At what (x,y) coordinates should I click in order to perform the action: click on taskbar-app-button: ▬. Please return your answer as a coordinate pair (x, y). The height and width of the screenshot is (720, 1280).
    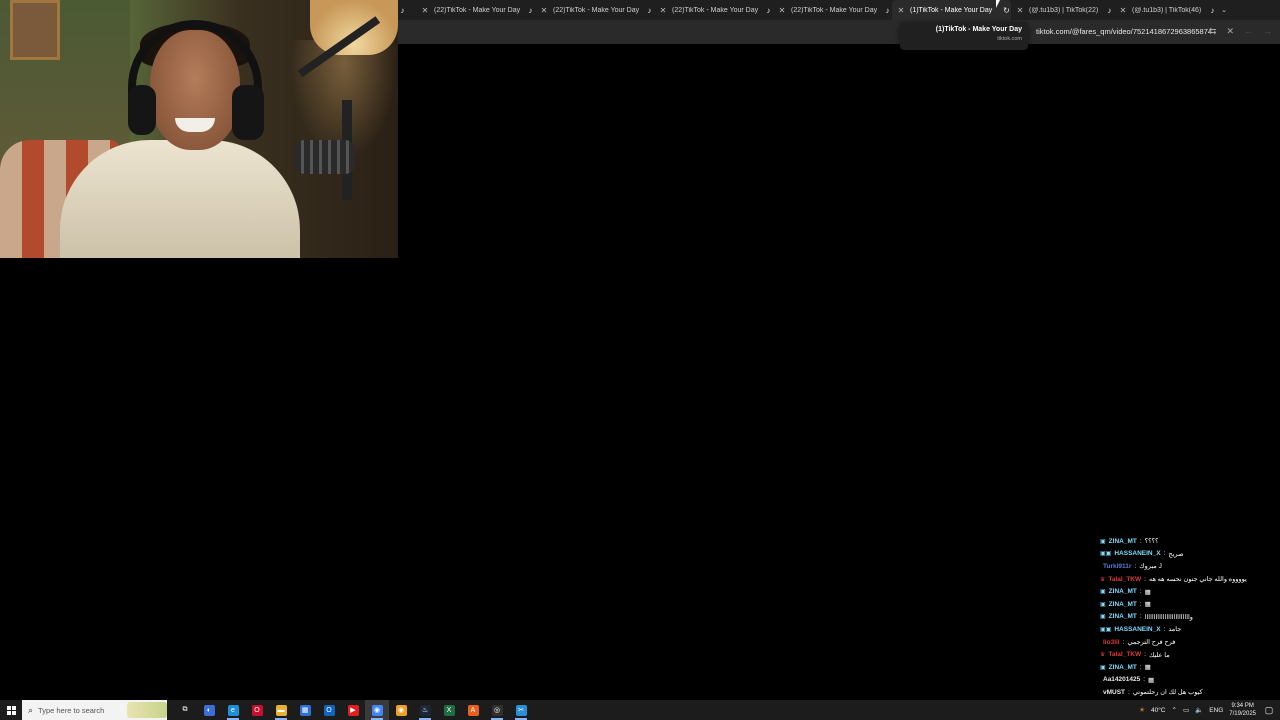
    Looking at the image, I should click on (281, 710).